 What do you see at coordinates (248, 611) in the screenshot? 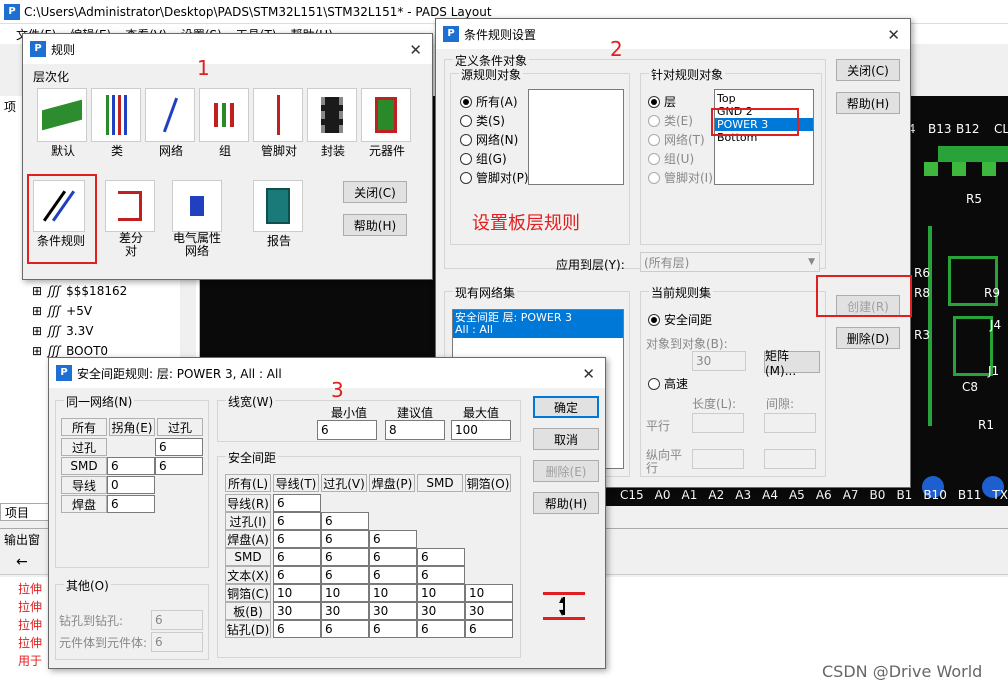
I see `clr-row-label: 板(B)` at bounding box center [248, 611].